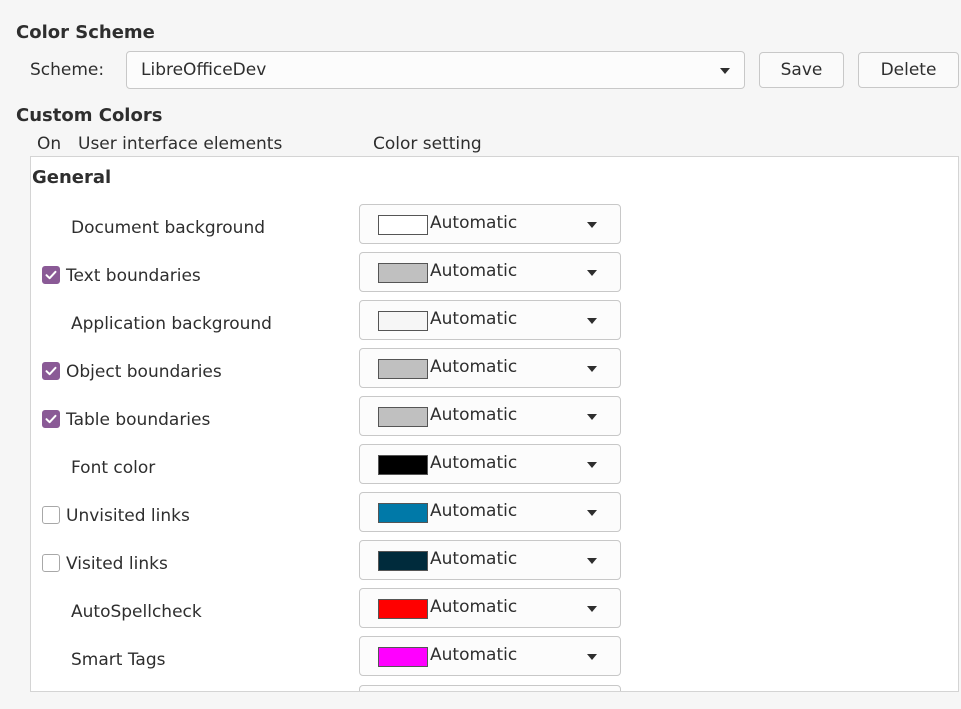 The image size is (961, 709). What do you see at coordinates (67, 70) in the screenshot?
I see `scheme-label: Scheme:` at bounding box center [67, 70].